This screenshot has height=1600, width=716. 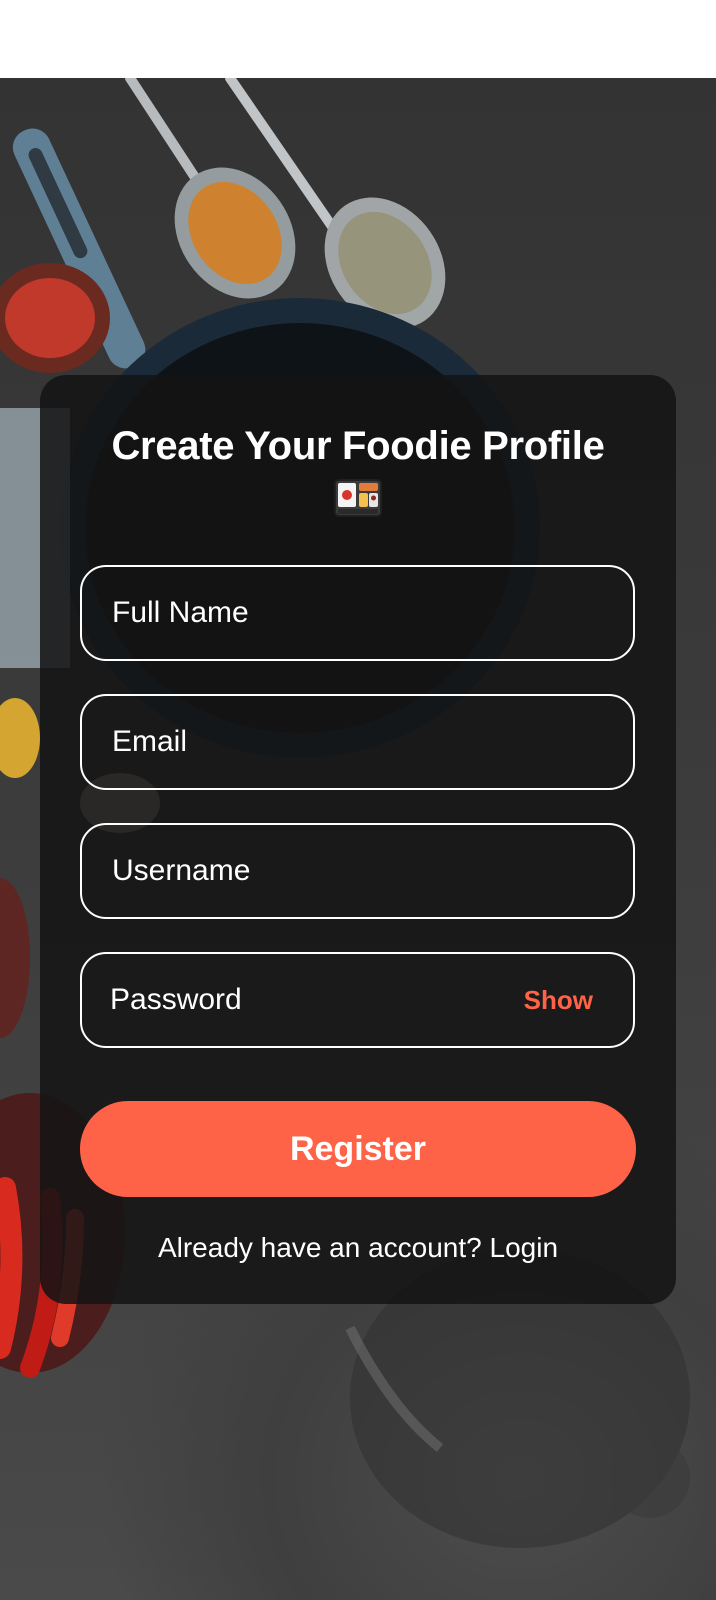 What do you see at coordinates (322, 871) in the screenshot?
I see `username-input` at bounding box center [322, 871].